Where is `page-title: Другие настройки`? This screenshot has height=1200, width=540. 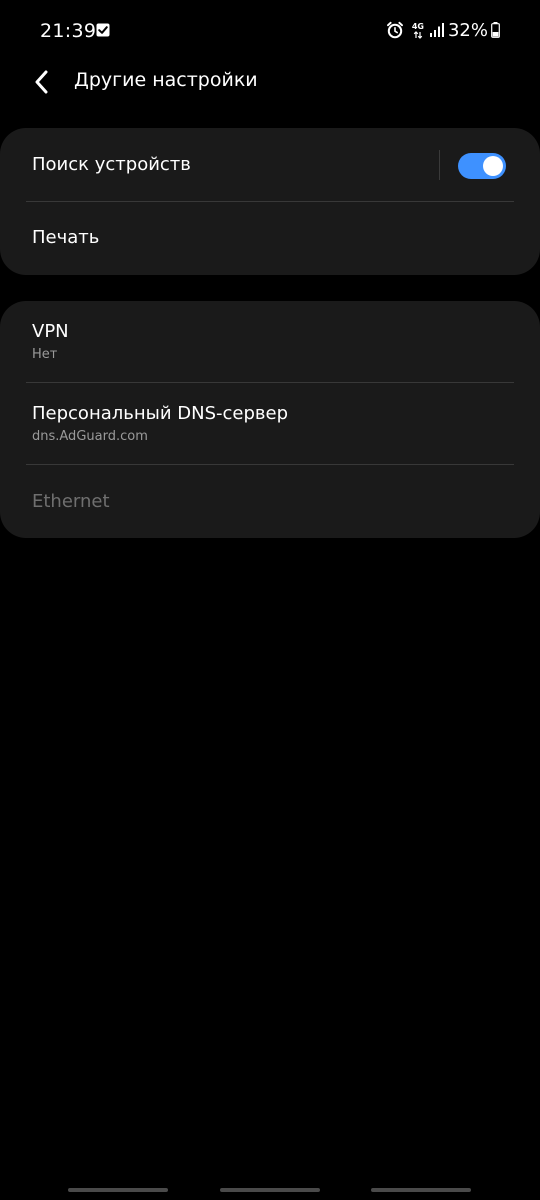 page-title: Другие настройки is located at coordinates (166, 80).